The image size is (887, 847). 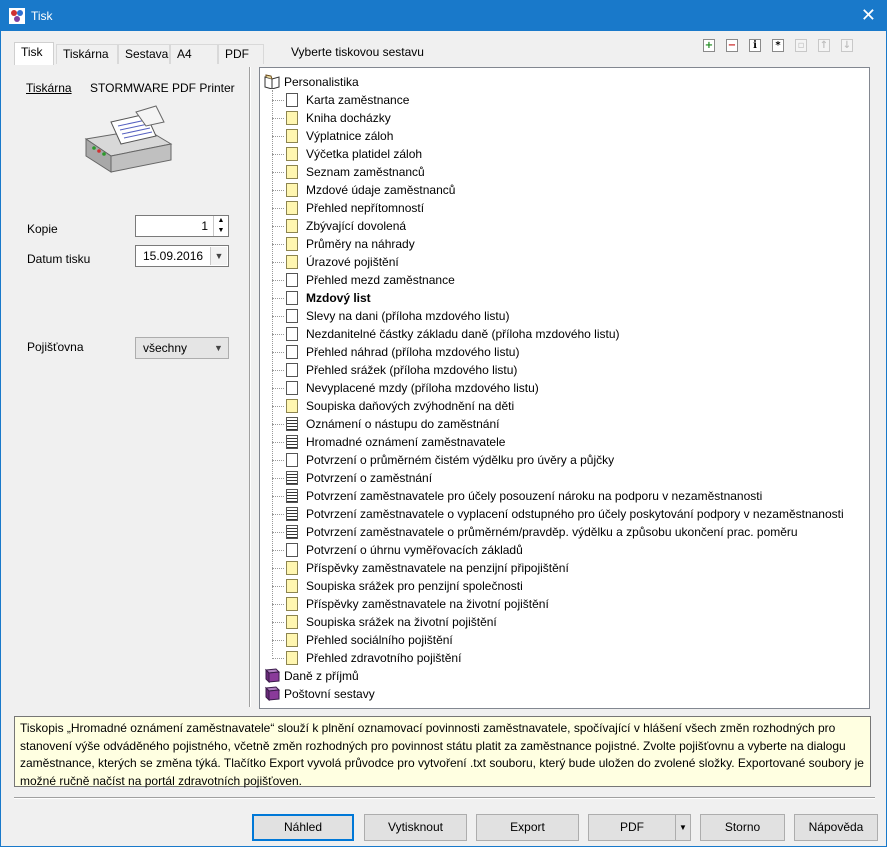 What do you see at coordinates (406, 442) in the screenshot?
I see `tree-item-label: Hromadné oznámení zaměstnavatele` at bounding box center [406, 442].